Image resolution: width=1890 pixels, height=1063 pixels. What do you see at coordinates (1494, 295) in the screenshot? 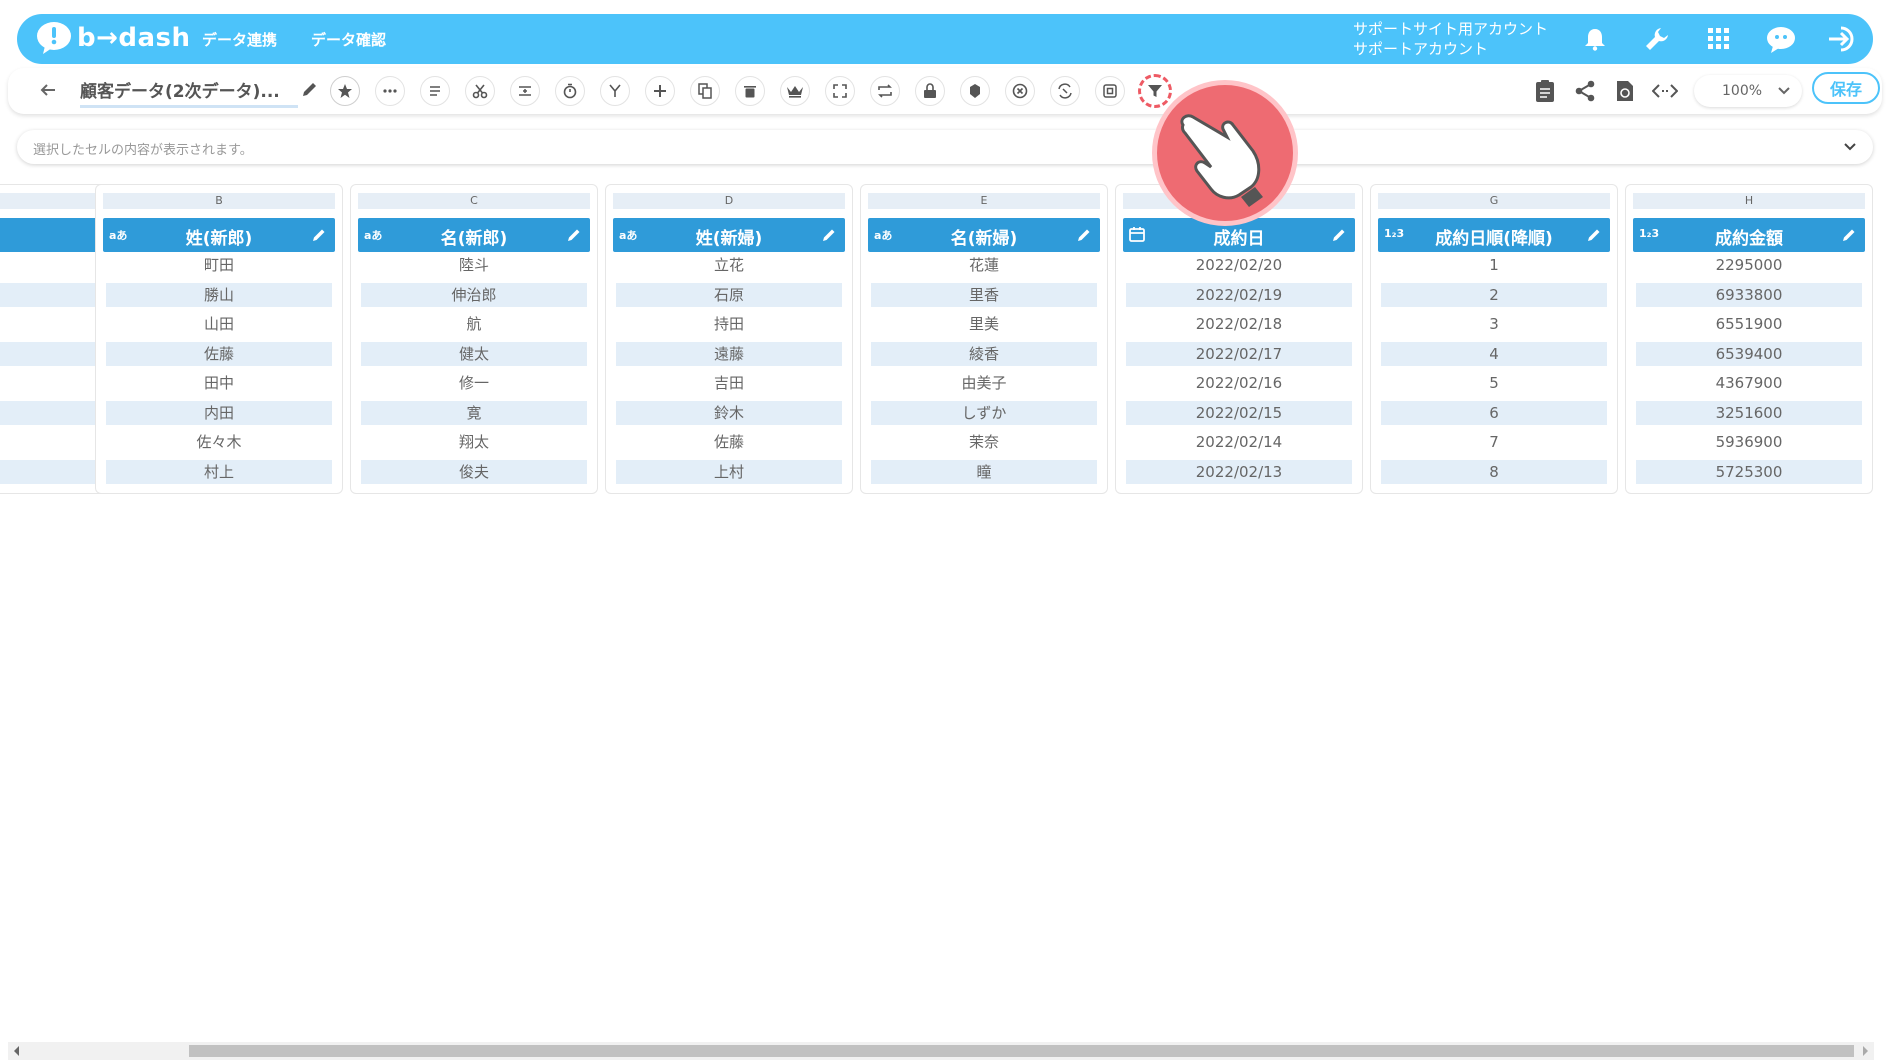
I see `table-cell: 2` at bounding box center [1494, 295].